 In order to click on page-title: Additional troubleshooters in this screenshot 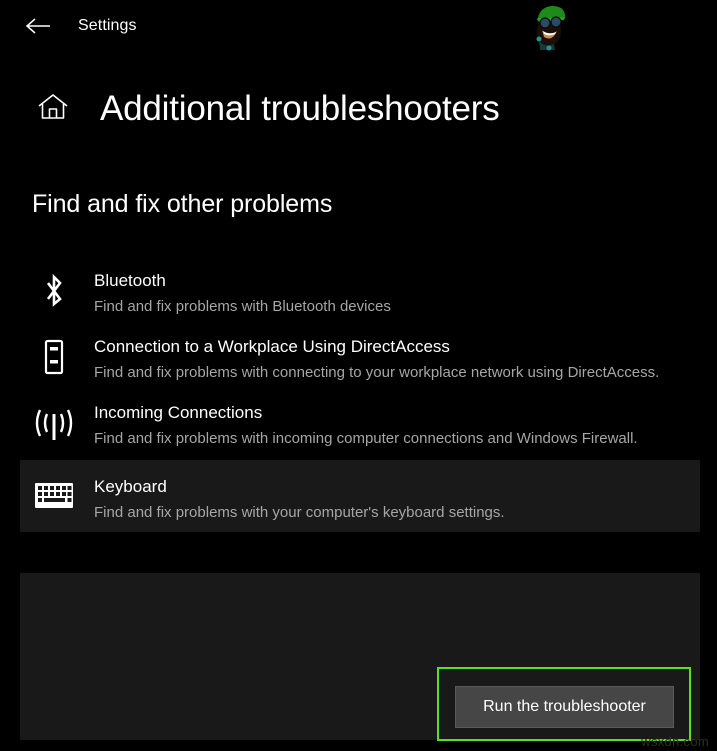, I will do `click(300, 108)`.